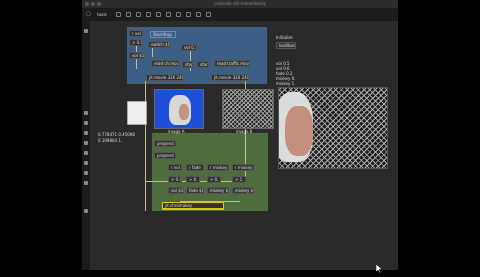 The height and width of the screenshot is (277, 480). What do you see at coordinates (138, 14) in the screenshot?
I see `comment-icon` at bounding box center [138, 14].